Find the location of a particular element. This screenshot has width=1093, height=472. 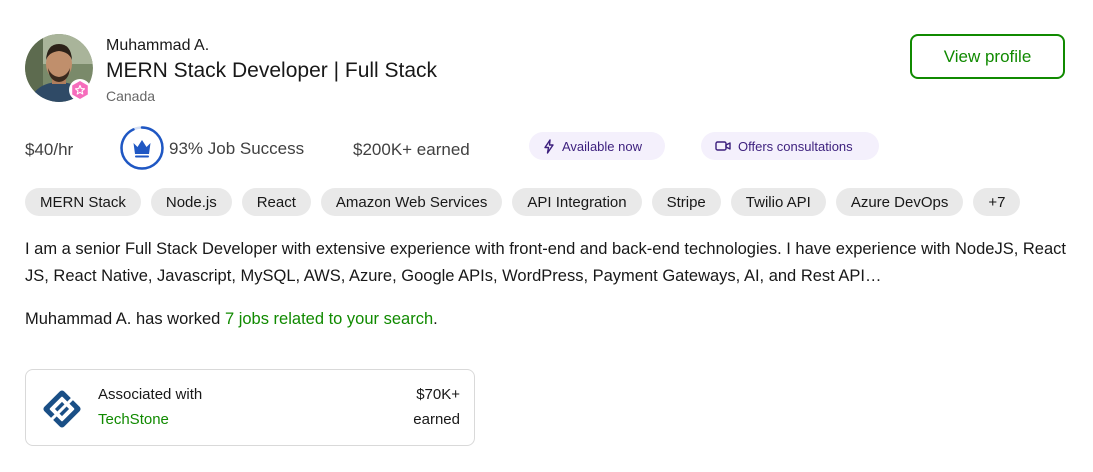

skill-tag: React is located at coordinates (276, 202).